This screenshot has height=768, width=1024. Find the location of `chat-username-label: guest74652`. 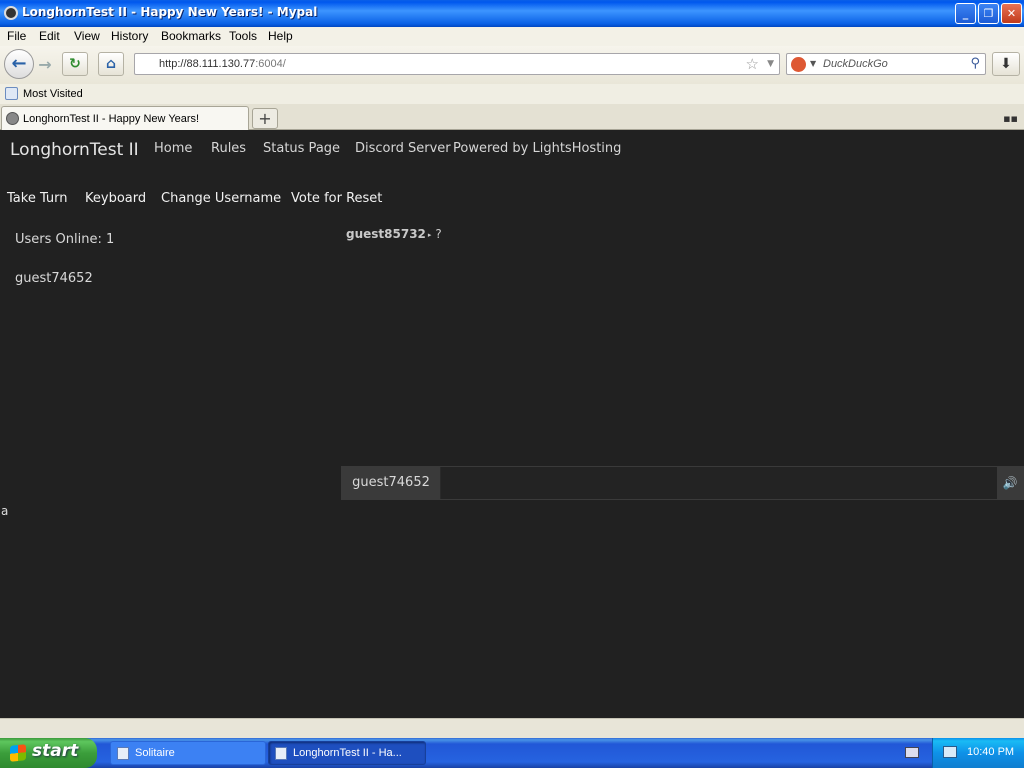

chat-username-label: guest74652 is located at coordinates (391, 483).